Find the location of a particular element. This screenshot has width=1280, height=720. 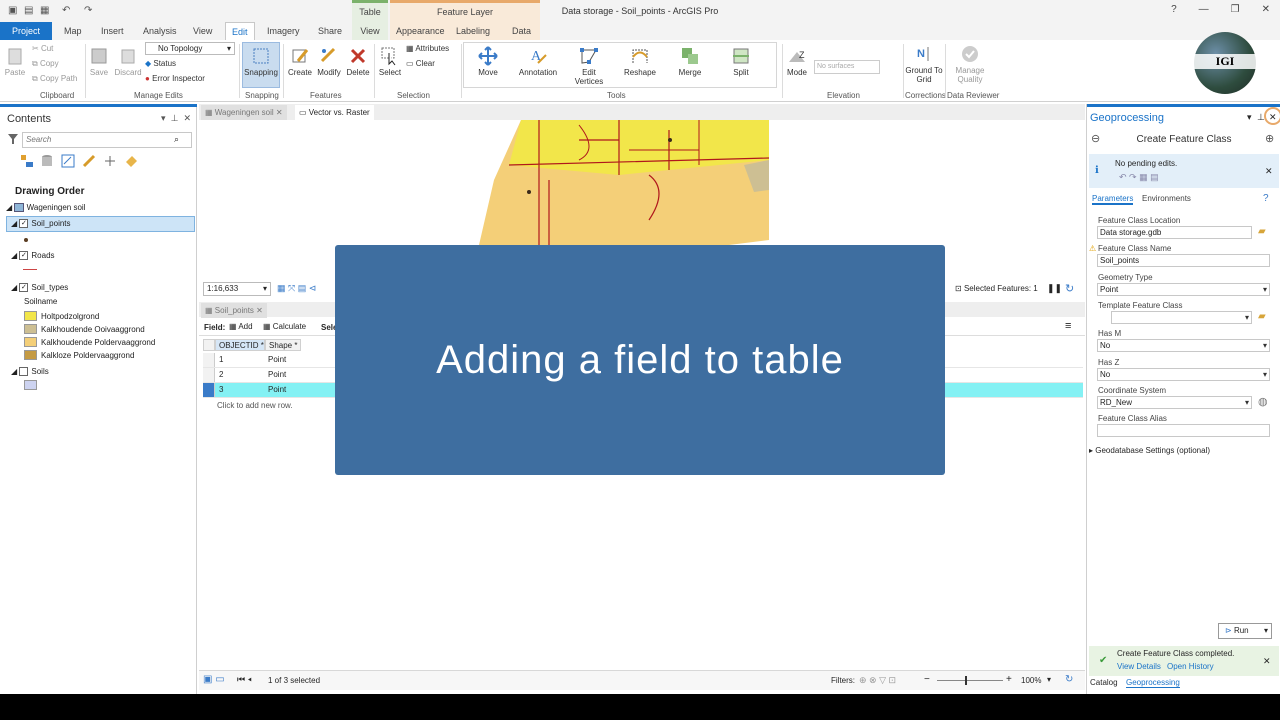

tab-catalog: Catalog is located at coordinates (1104, 682).